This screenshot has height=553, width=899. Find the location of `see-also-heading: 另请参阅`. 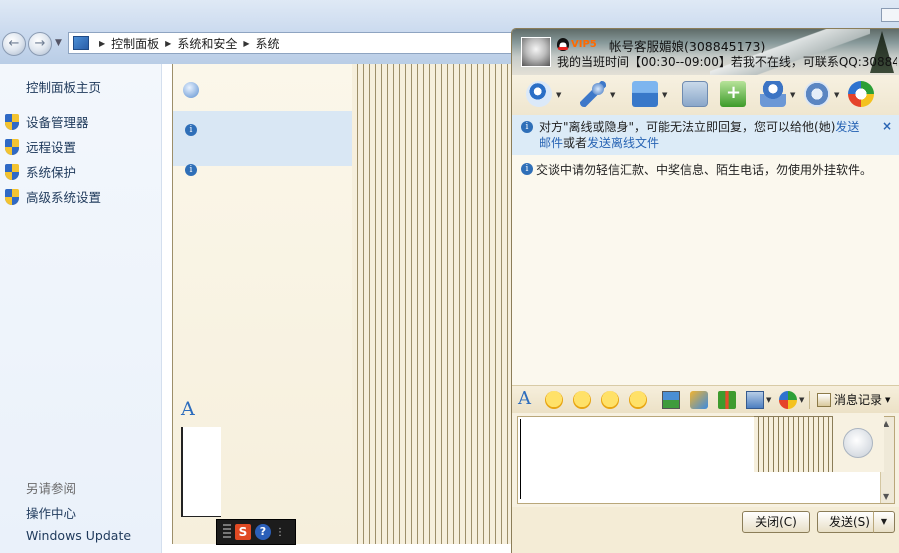

see-also-heading: 另请参阅 is located at coordinates (51, 488).